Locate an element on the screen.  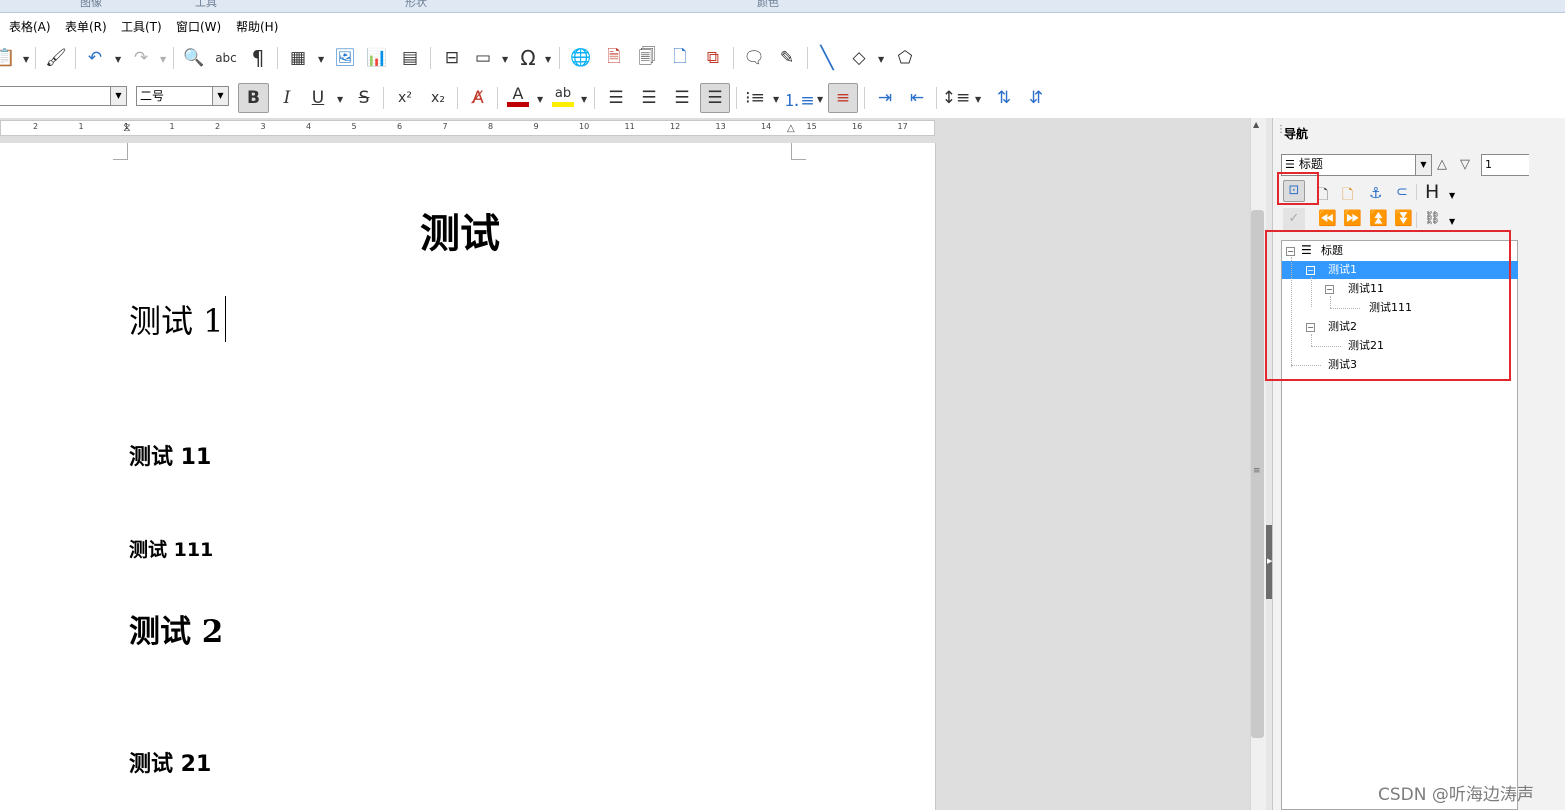
endnote-icon: 🗐 is located at coordinates (647, 58).